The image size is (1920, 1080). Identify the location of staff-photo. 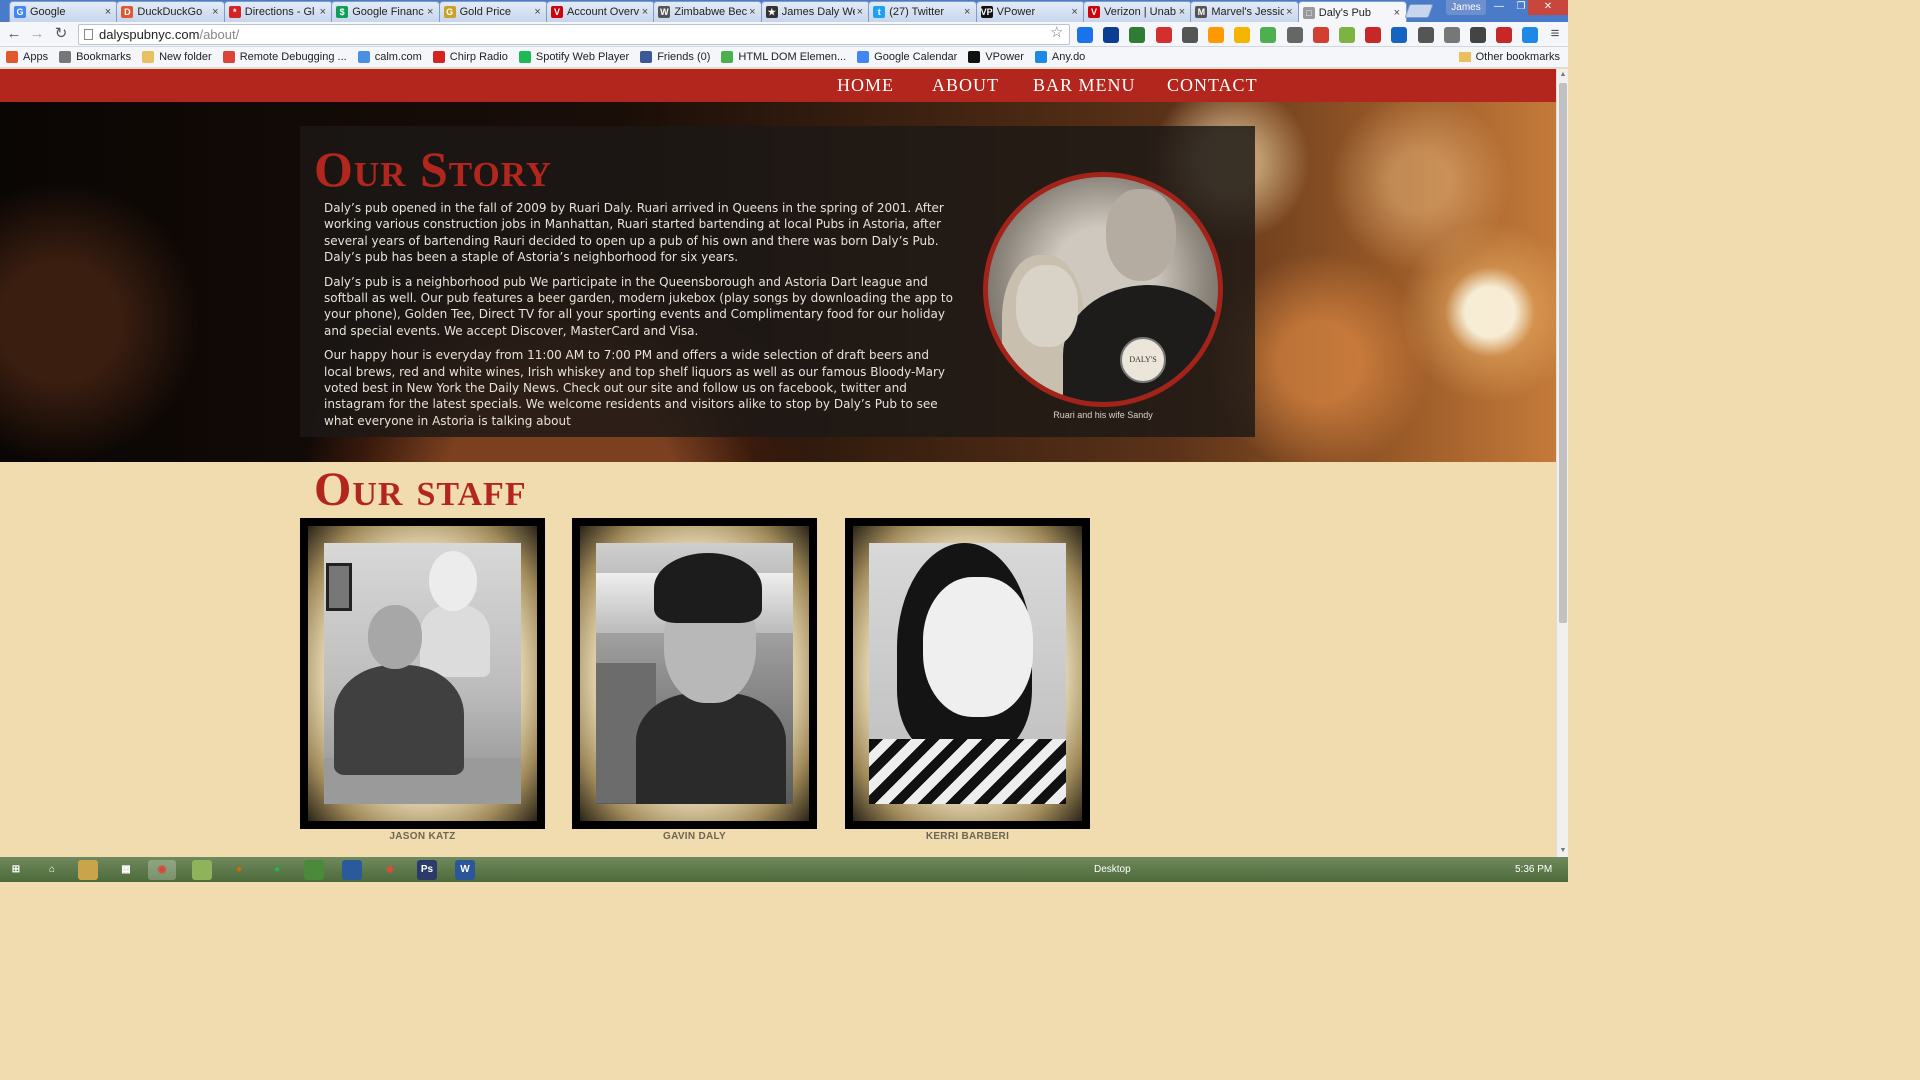
(694, 673).